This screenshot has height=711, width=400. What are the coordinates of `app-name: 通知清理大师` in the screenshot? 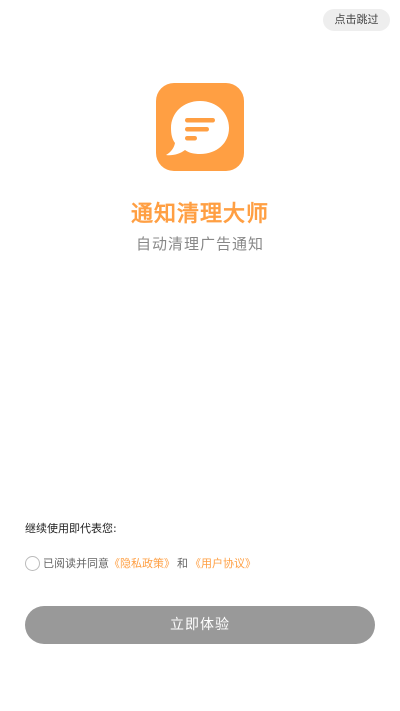 It's located at (199, 214).